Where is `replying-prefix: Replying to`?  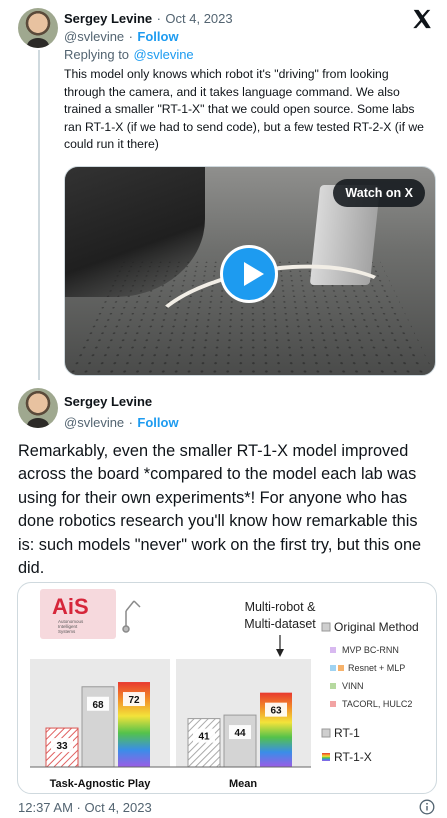
replying-prefix: Replying to is located at coordinates (97, 54).